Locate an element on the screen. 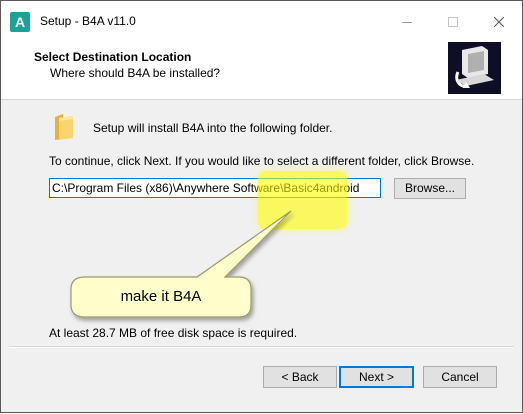  next-button: Next > is located at coordinates (376, 377).